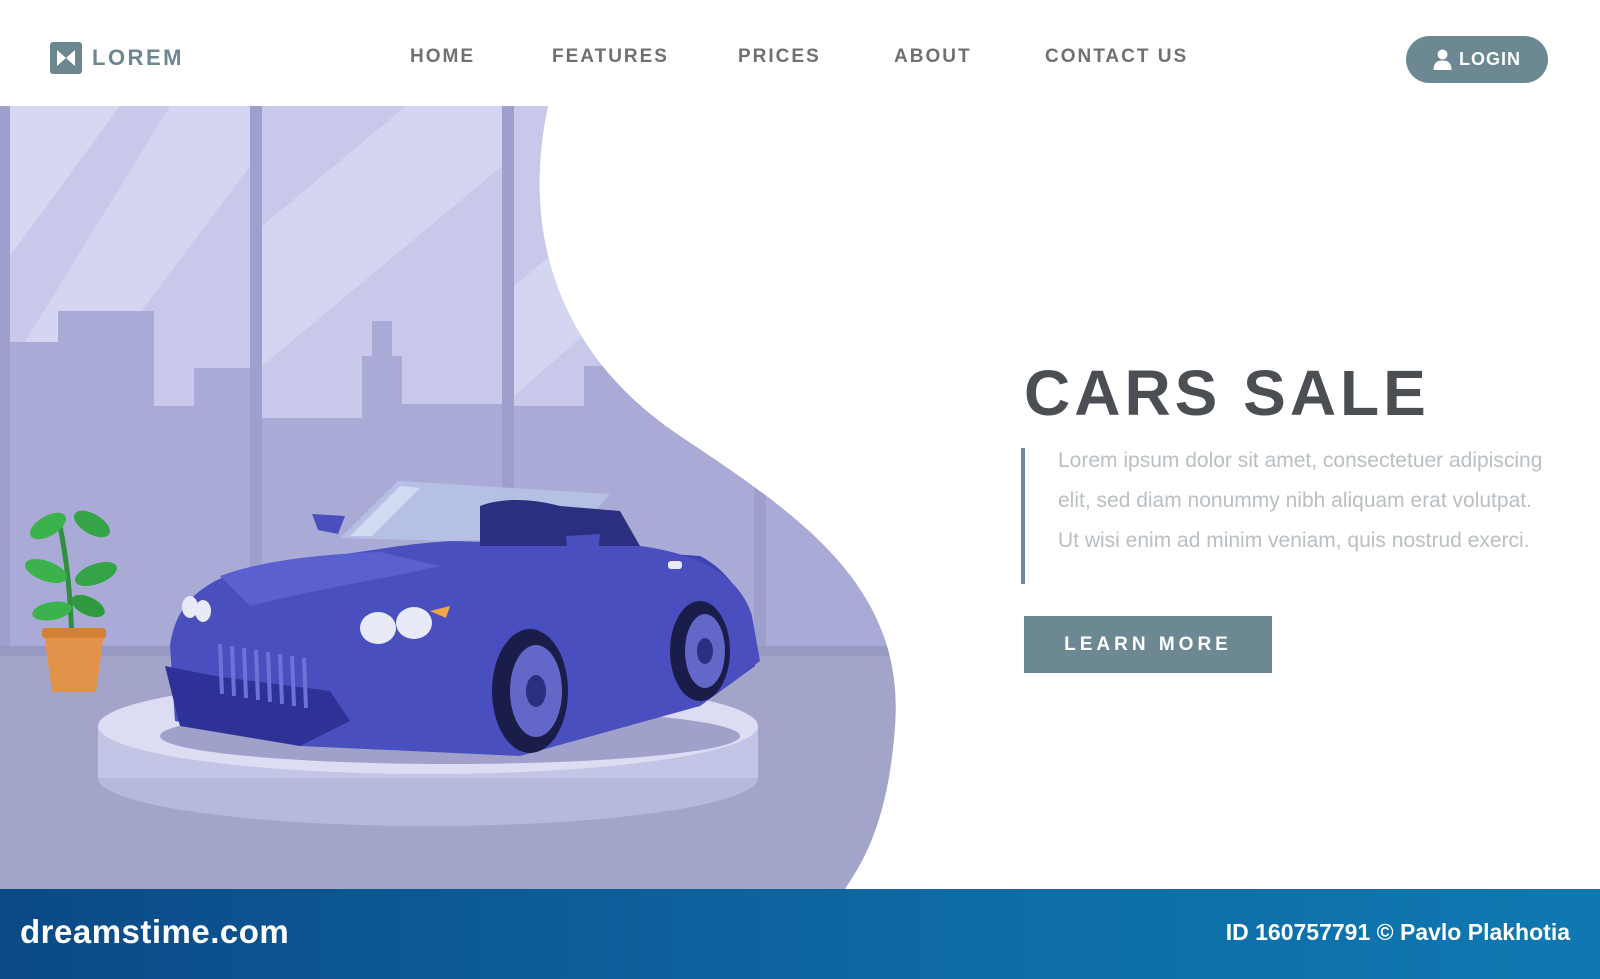 This screenshot has width=1600, height=979. I want to click on logo-text: LOREM, so click(138, 57).